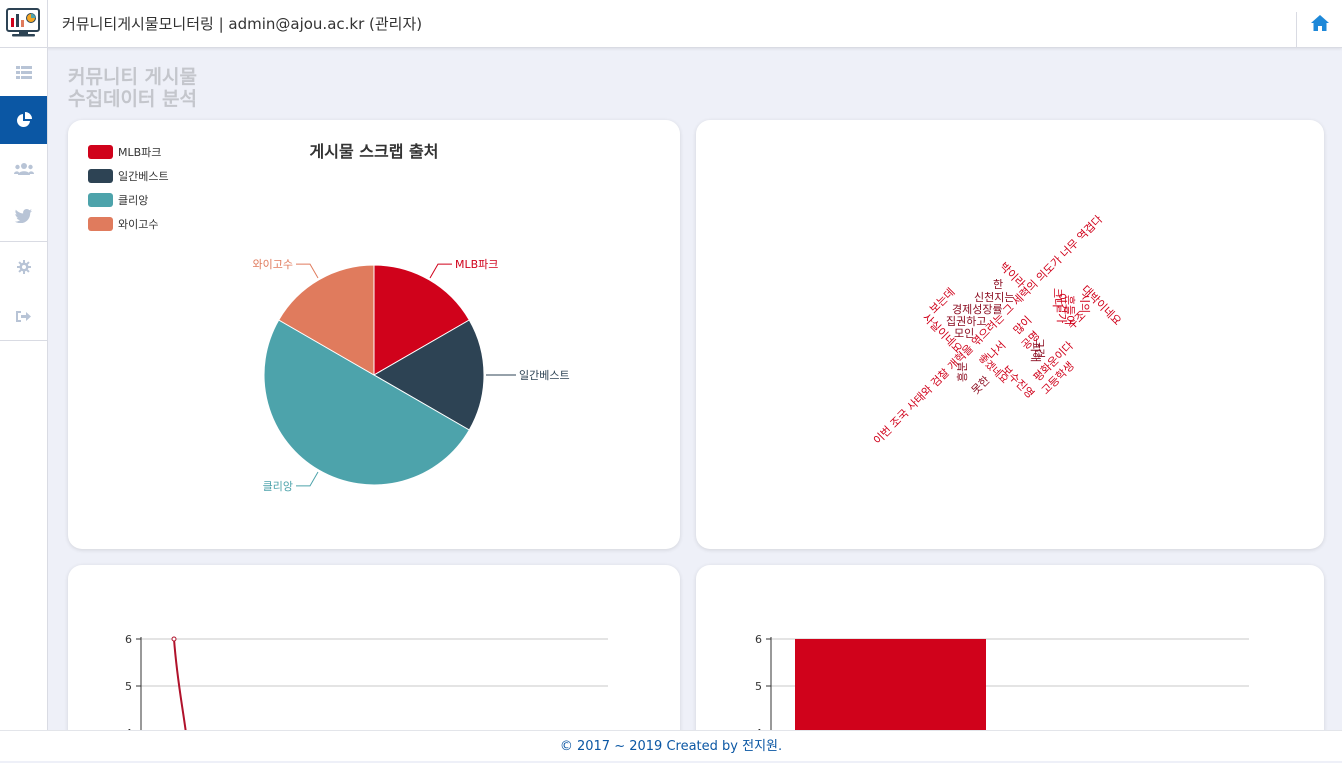  I want to click on pie-label: 일간베스트, so click(544, 375).